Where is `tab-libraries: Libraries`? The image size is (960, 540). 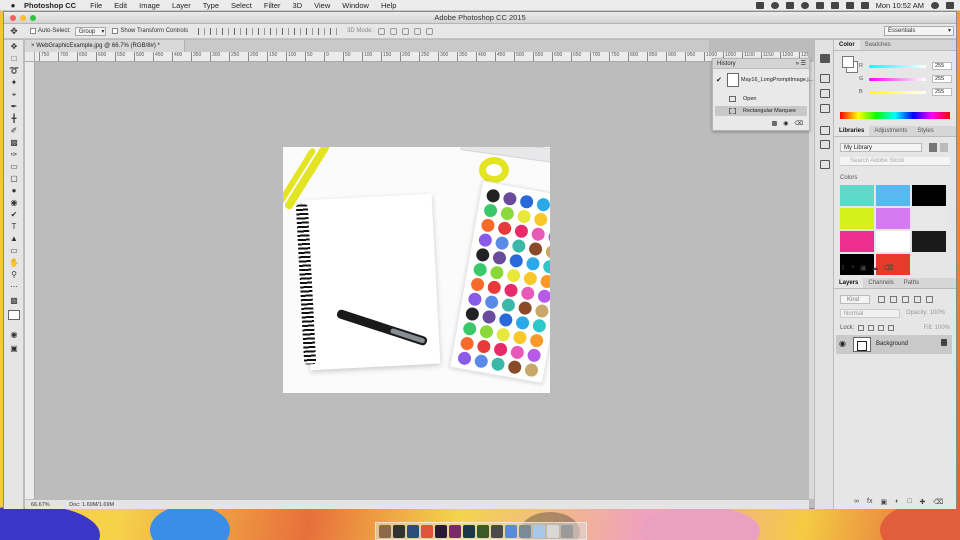
tab-libraries: Libraries is located at coordinates (852, 131).